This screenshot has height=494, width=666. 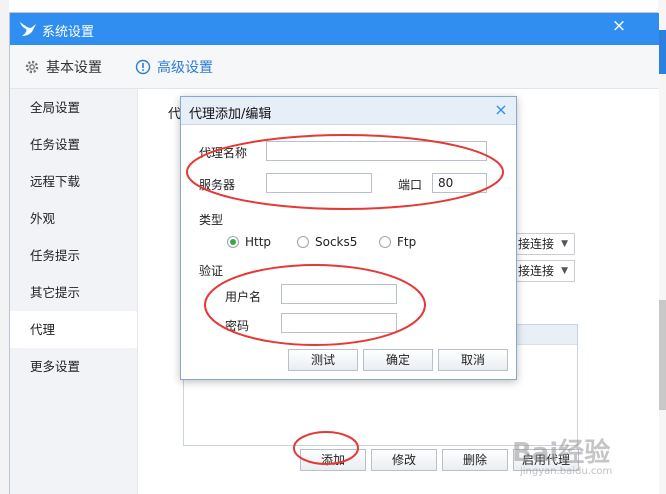 What do you see at coordinates (475, 460) in the screenshot?
I see `delete-proxy-button: 删除` at bounding box center [475, 460].